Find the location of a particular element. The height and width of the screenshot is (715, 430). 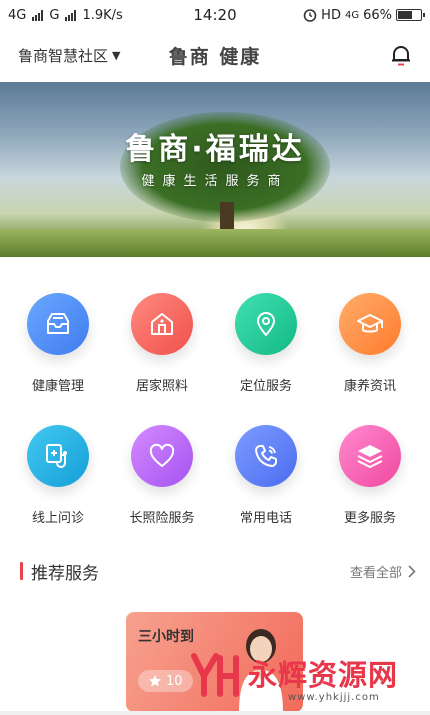

service-label: 健康管理 is located at coordinates (57, 386).